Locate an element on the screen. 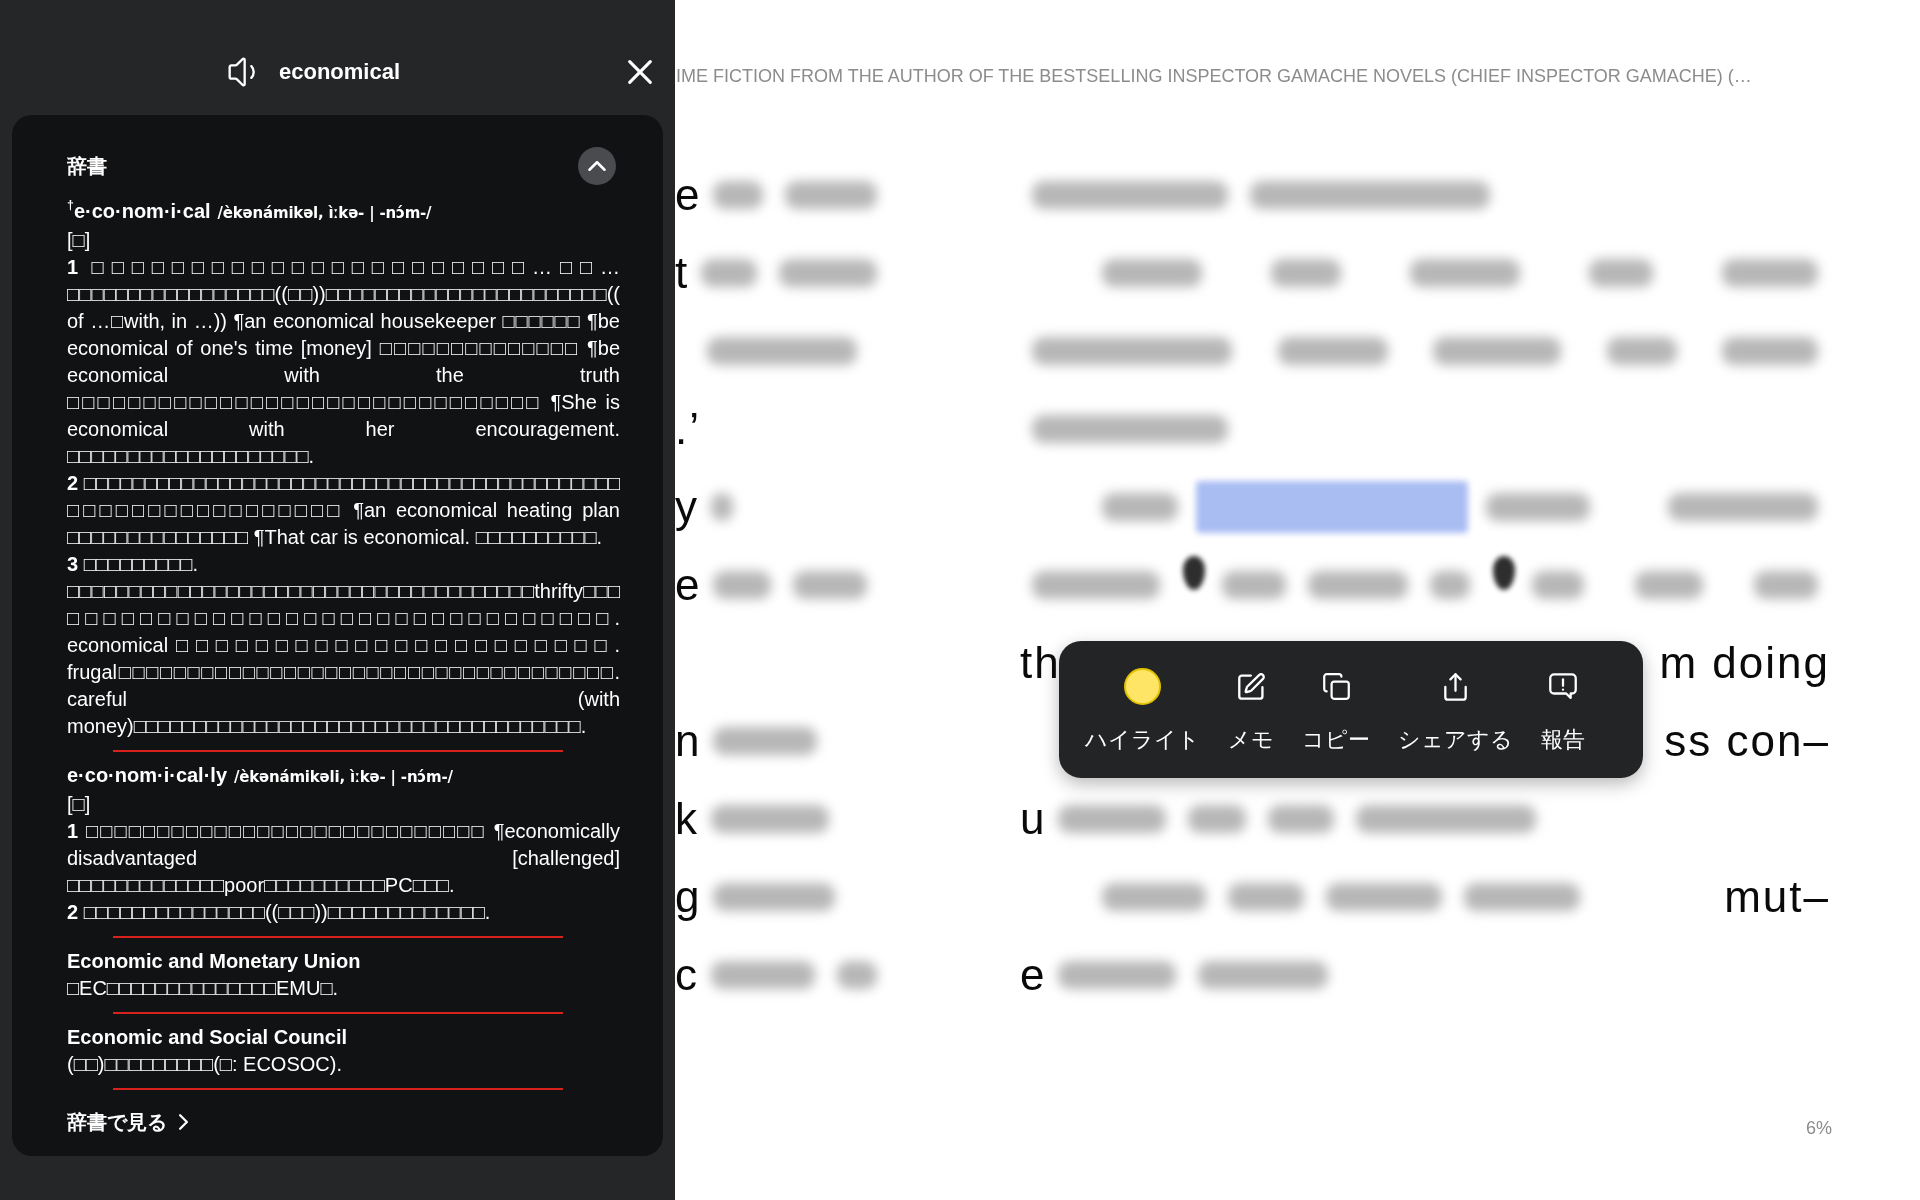 The width and height of the screenshot is (1920, 1200). highlight-swatch-icon is located at coordinates (1142, 686).